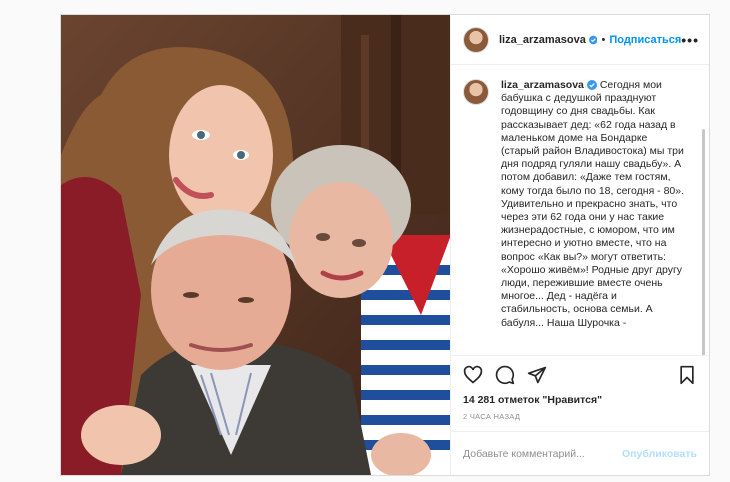 This screenshot has height=482, width=730. Describe the element at coordinates (543, 453) in the screenshot. I see `comment-input` at that location.